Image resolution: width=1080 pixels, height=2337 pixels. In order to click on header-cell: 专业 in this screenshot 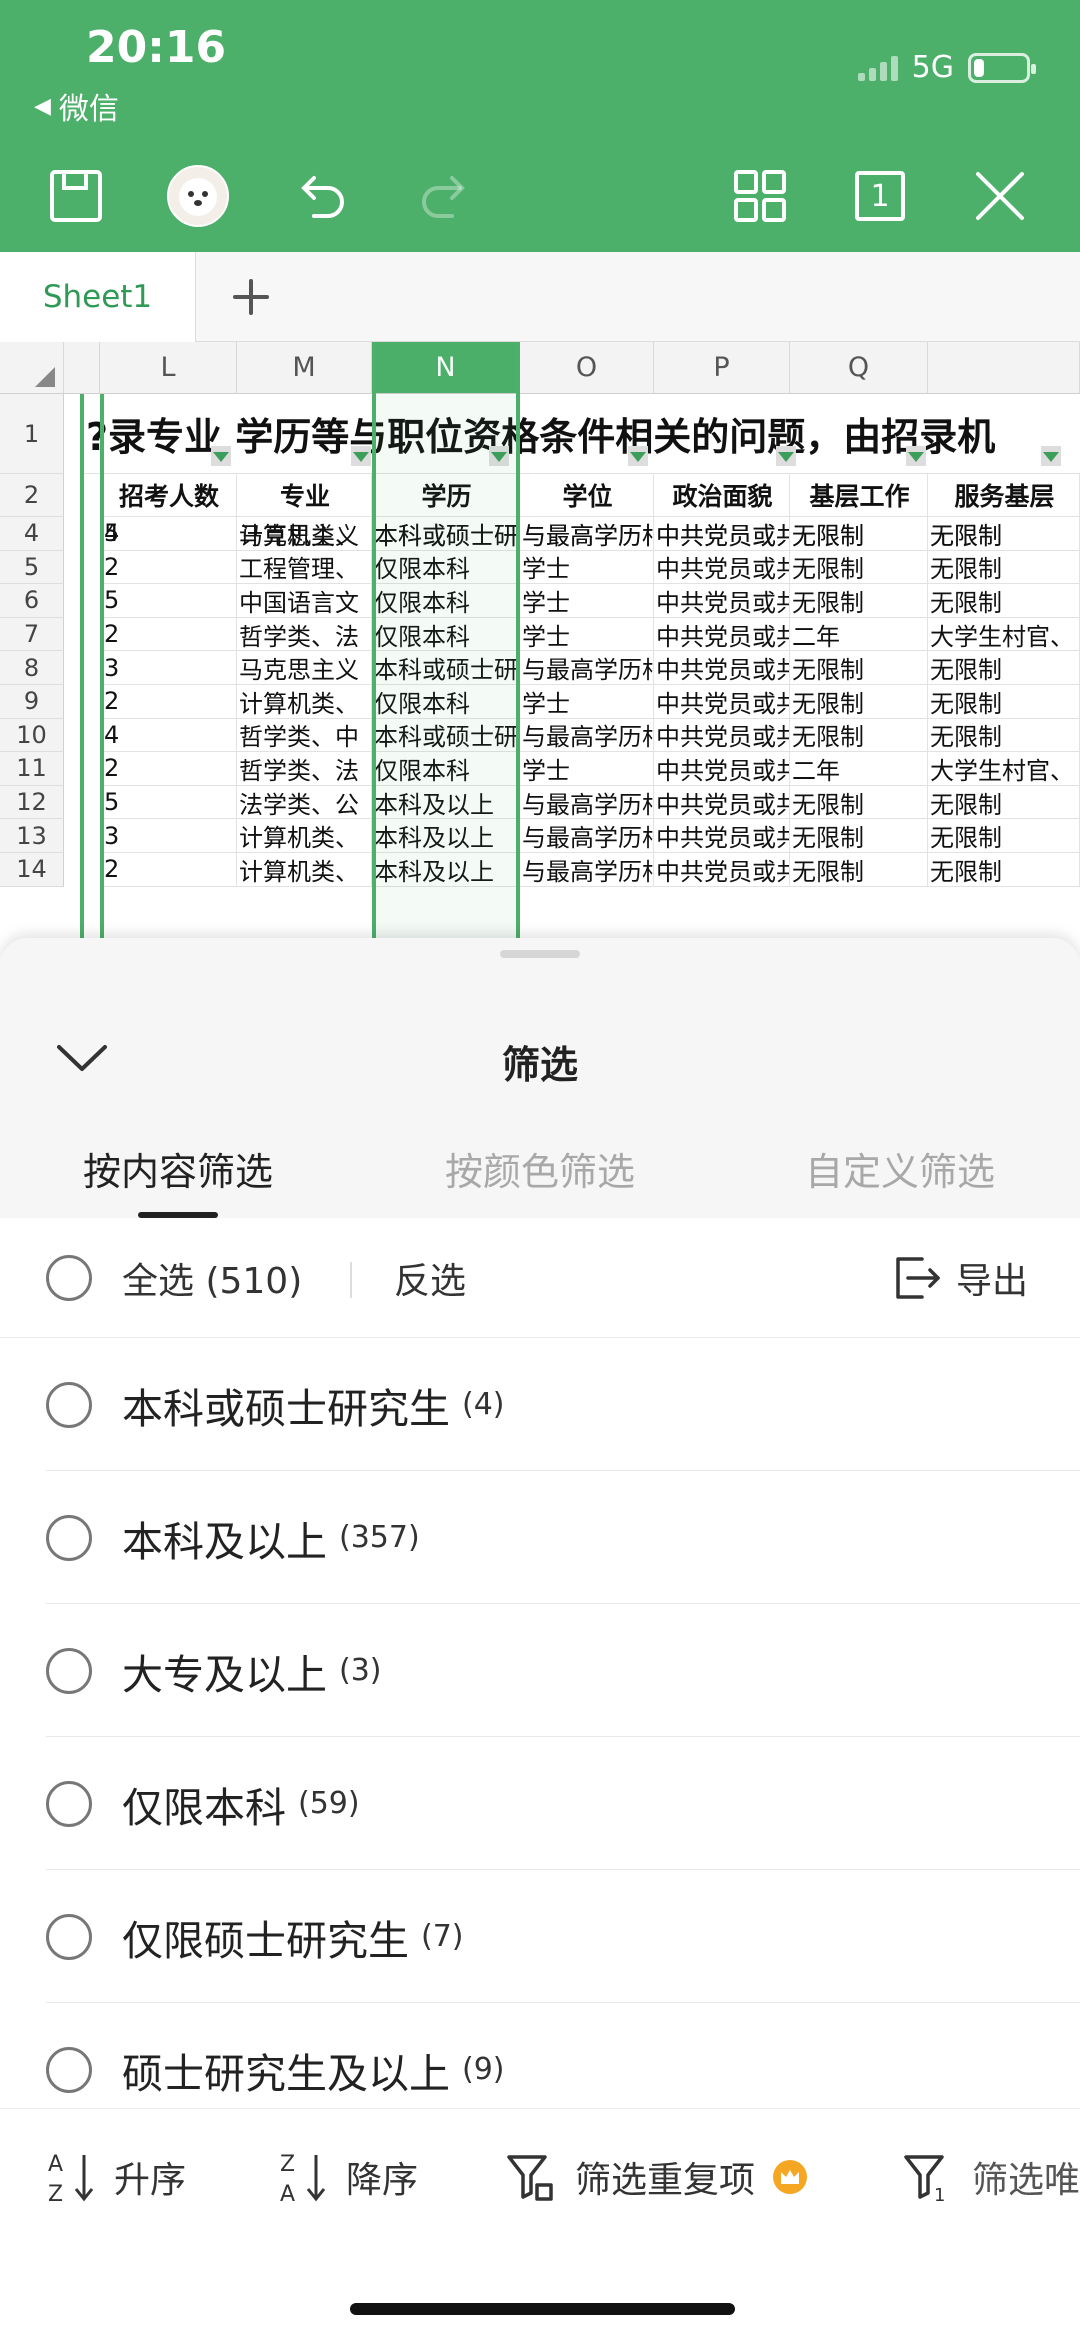, I will do `click(304, 495)`.